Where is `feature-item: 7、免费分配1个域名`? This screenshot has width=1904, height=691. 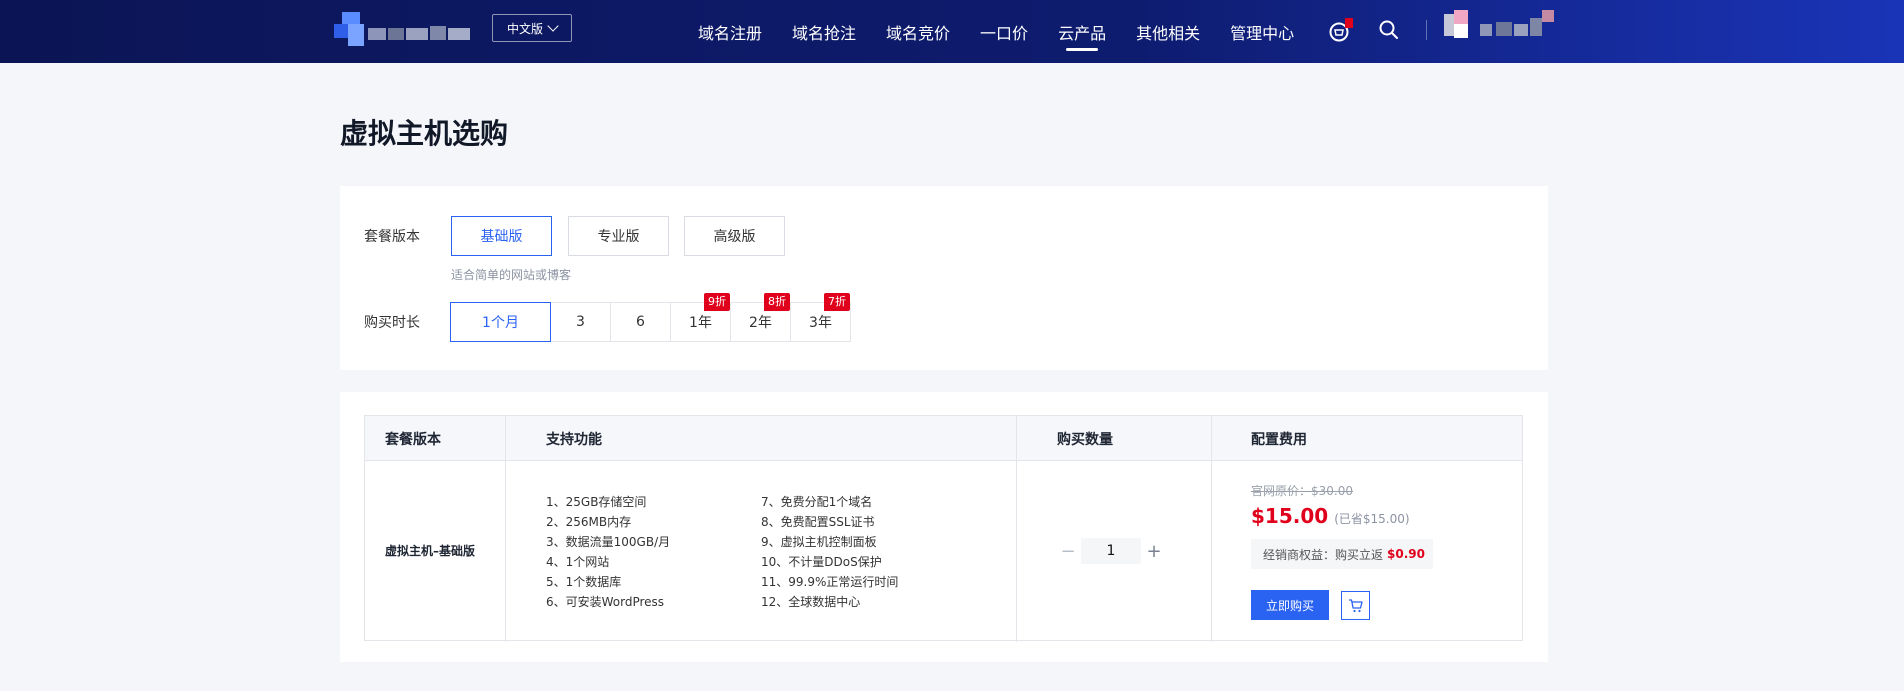
feature-item: 7、免费分配1个域名 is located at coordinates (817, 502).